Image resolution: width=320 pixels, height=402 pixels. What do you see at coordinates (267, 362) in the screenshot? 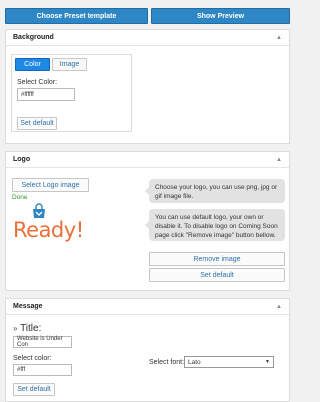
I see `chevron-down-icon: ▼` at bounding box center [267, 362].